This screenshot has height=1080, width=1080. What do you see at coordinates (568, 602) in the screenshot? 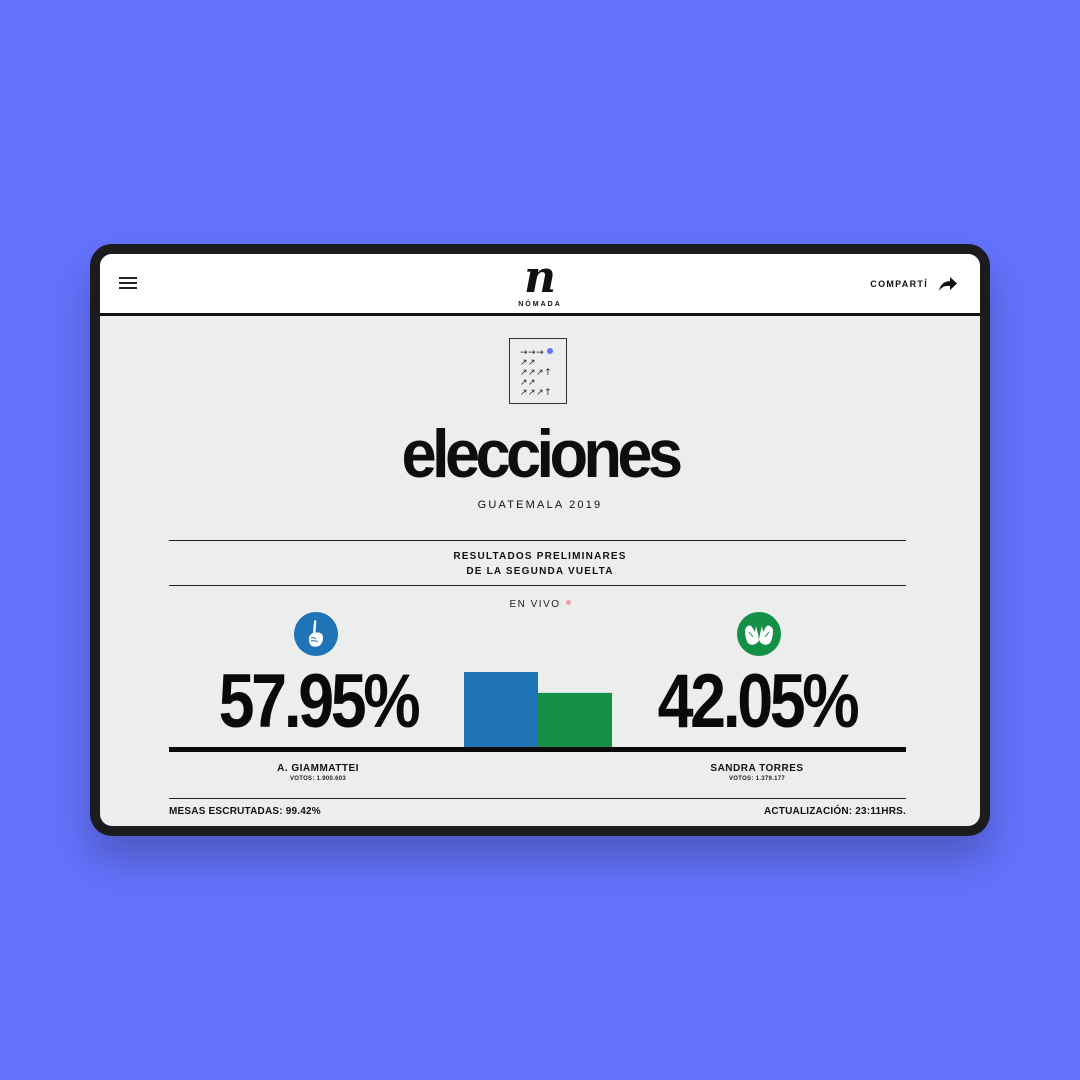
I see `live-dot-icon` at bounding box center [568, 602].